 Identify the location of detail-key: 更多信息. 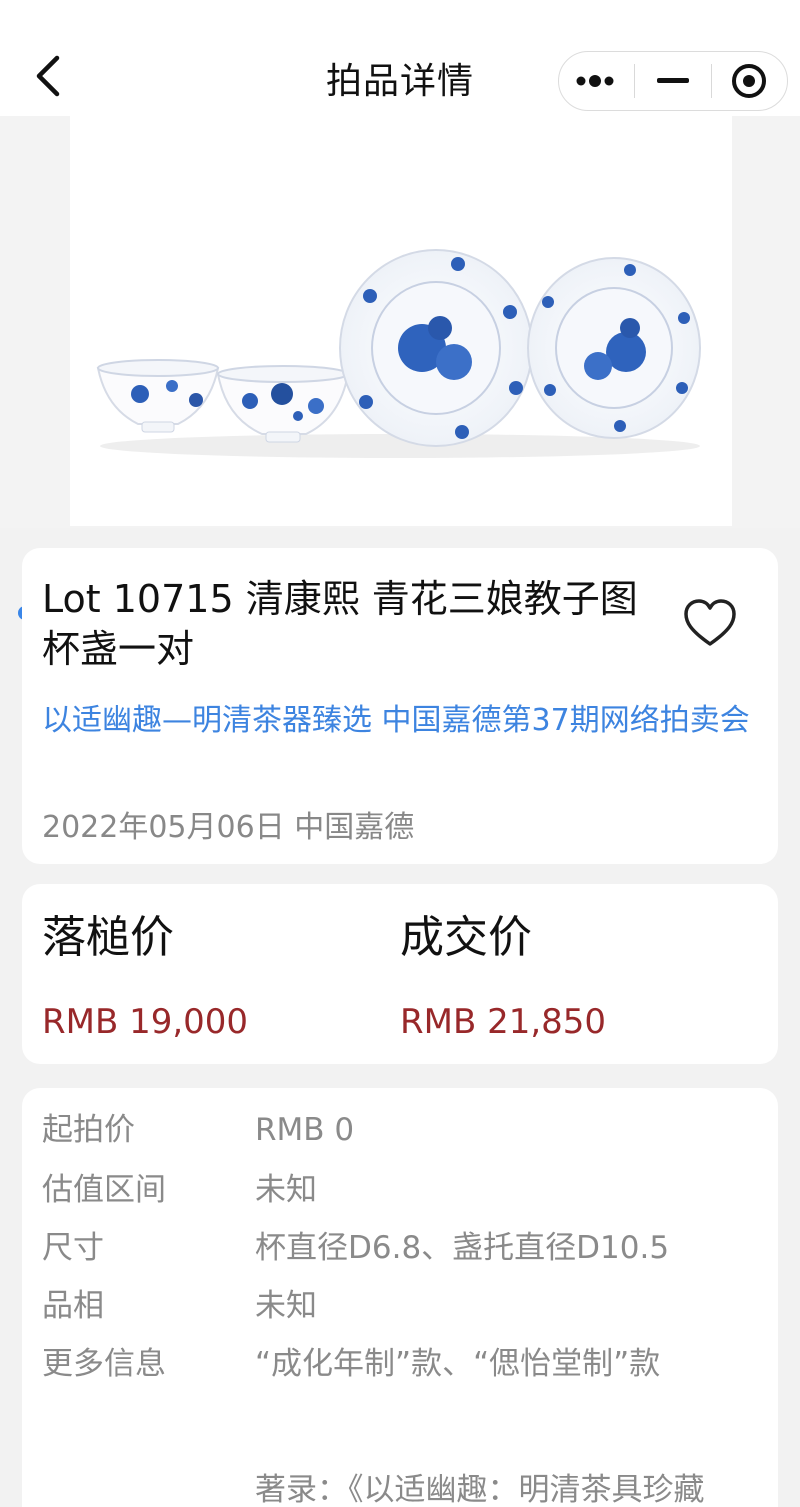
(104, 1364).